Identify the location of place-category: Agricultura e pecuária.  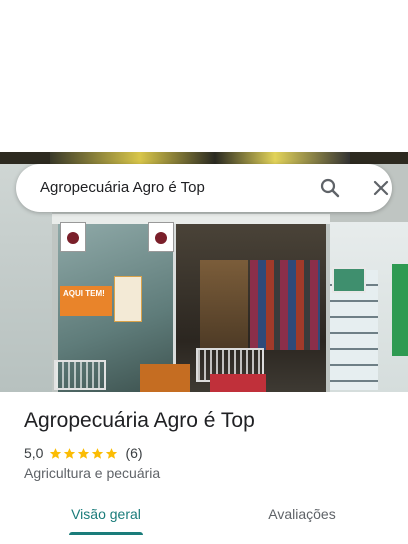
(92, 473).